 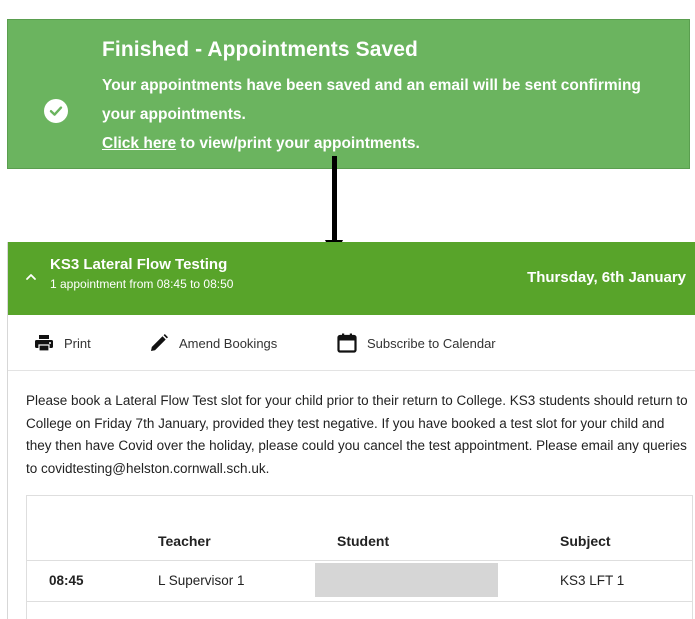 What do you see at coordinates (592, 580) in the screenshot?
I see `cell-subject: KS3 LFT 1` at bounding box center [592, 580].